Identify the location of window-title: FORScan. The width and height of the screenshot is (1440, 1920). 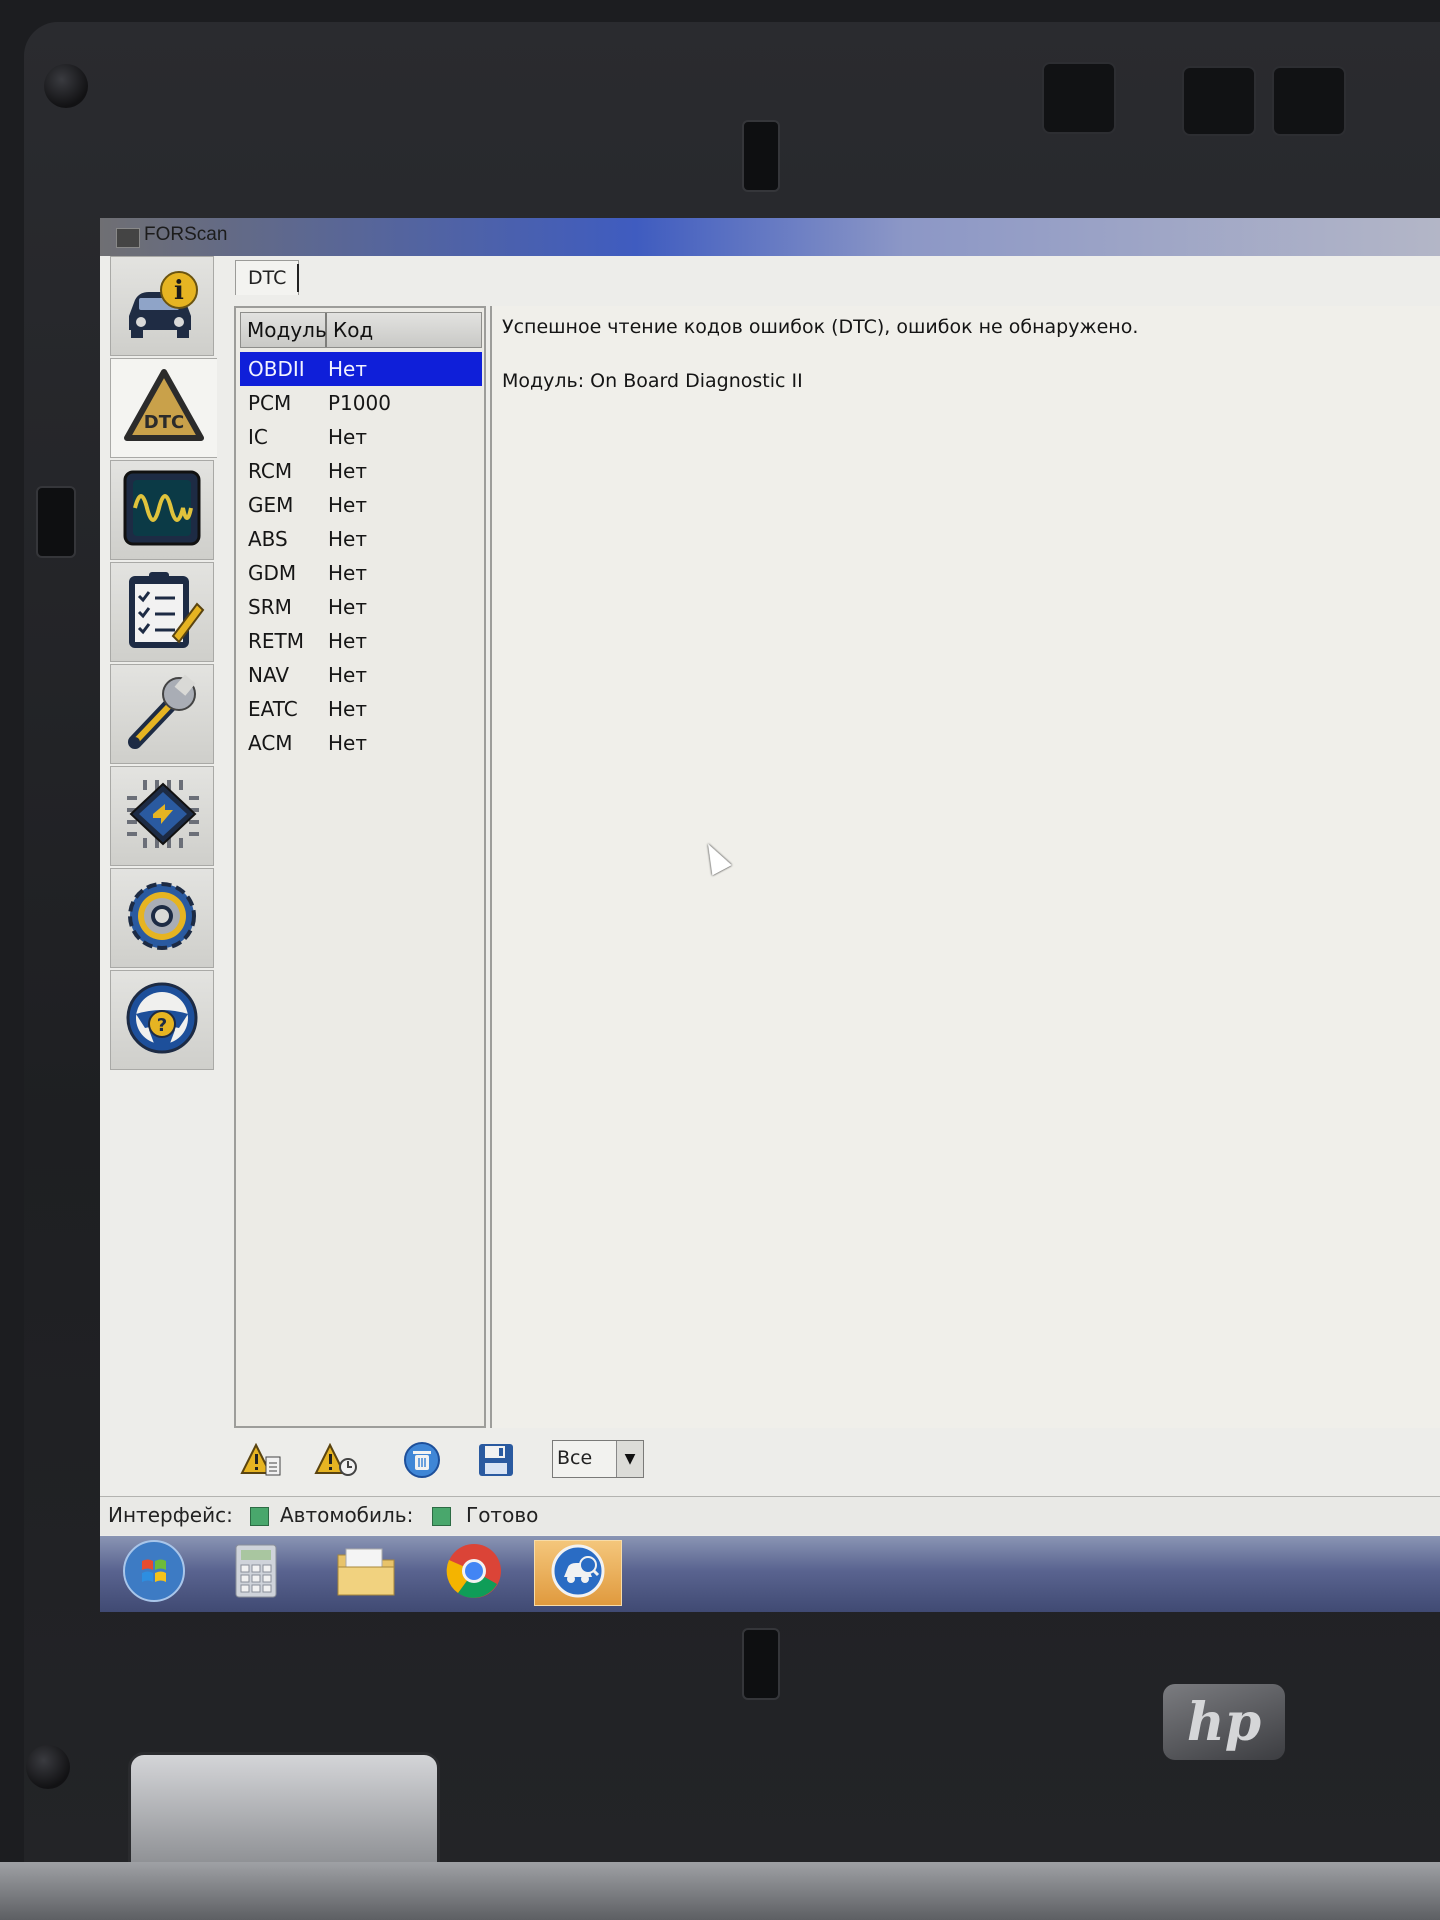
(186, 234).